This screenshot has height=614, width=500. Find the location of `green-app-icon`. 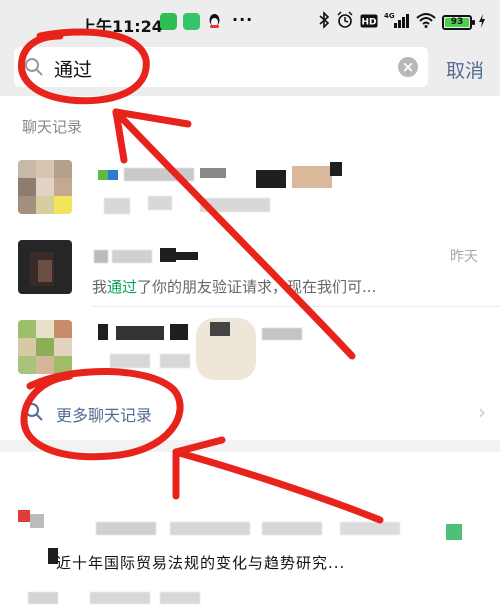

green-app-icon is located at coordinates (191, 21).